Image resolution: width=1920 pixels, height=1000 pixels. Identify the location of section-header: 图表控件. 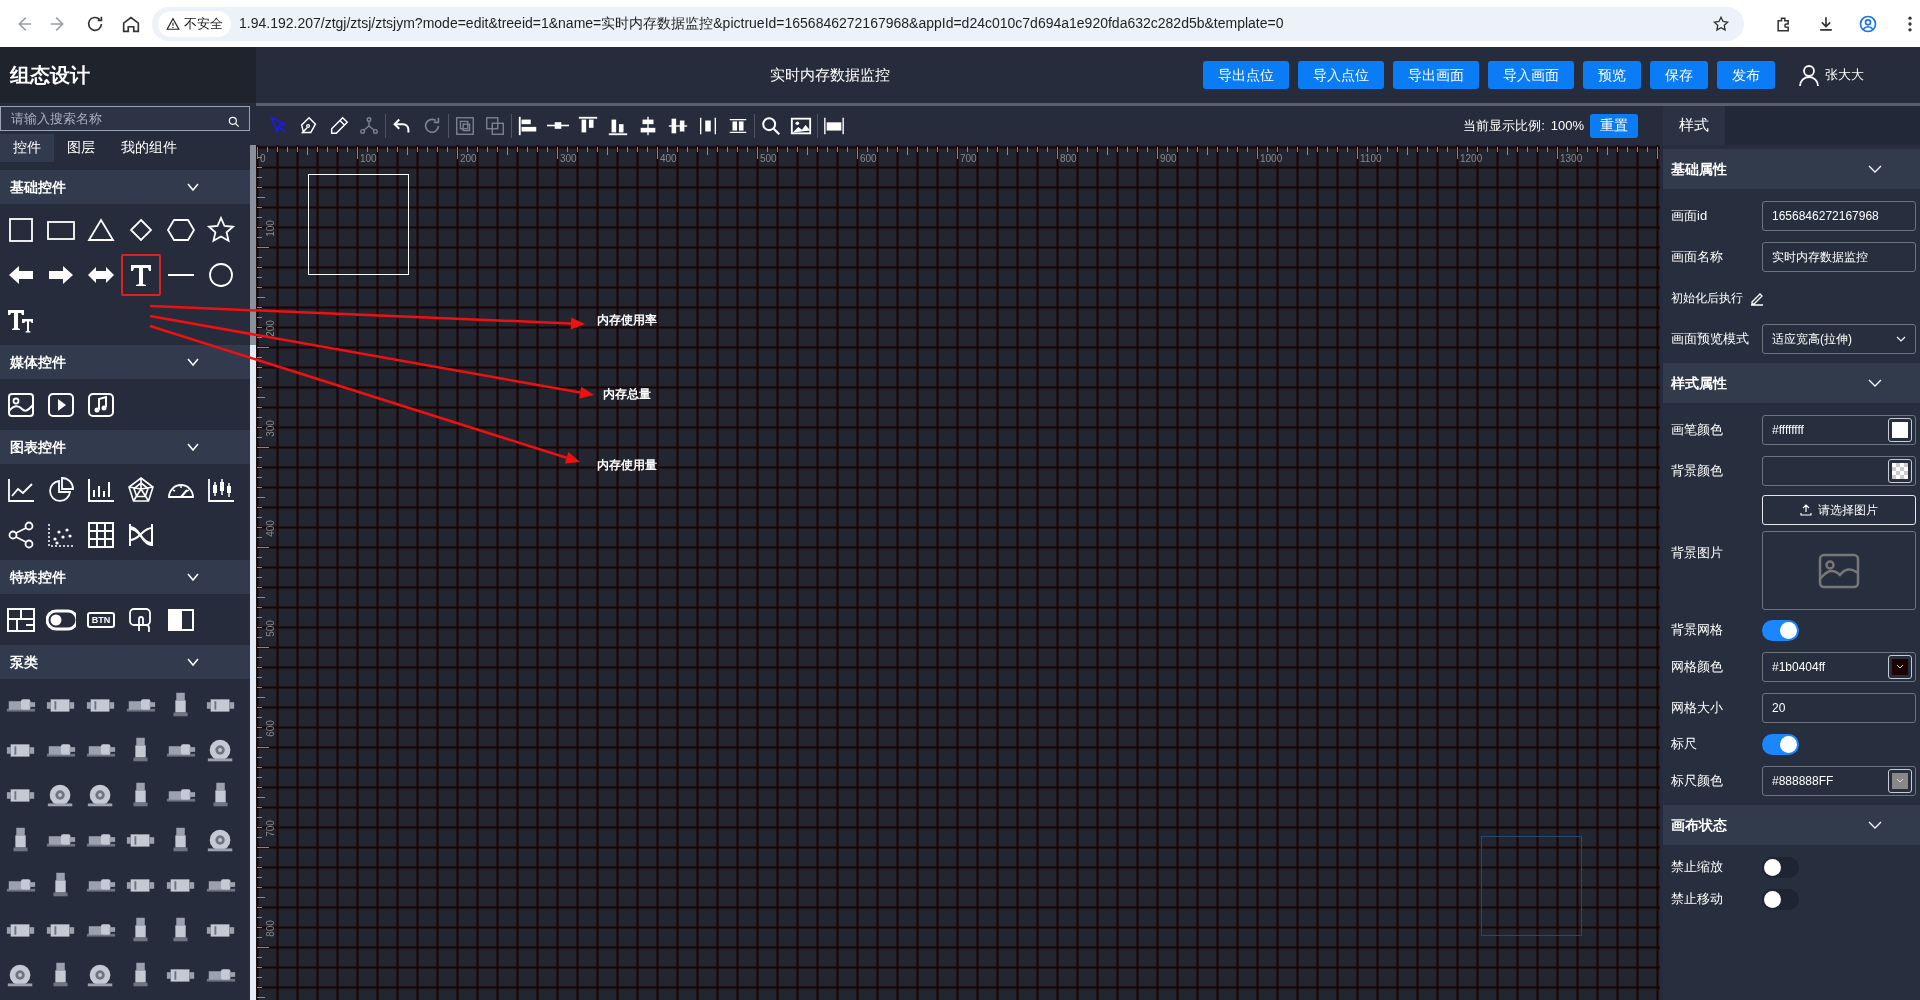
(125, 447).